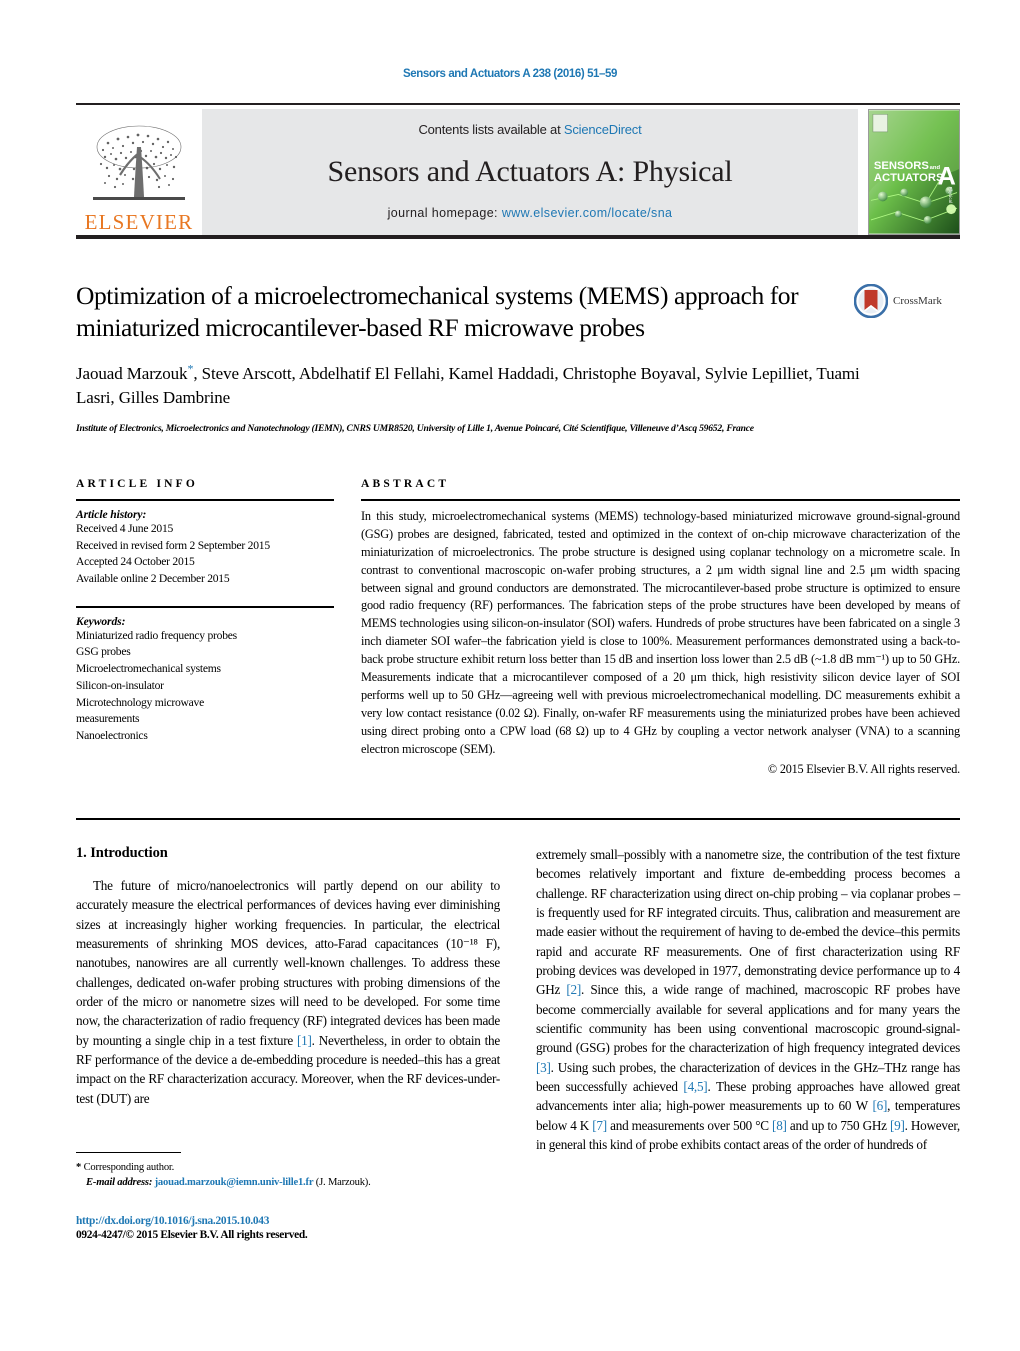  Describe the element at coordinates (129, 1167) in the screenshot. I see `footnote-corresponding-text: Corresponding author.` at that location.